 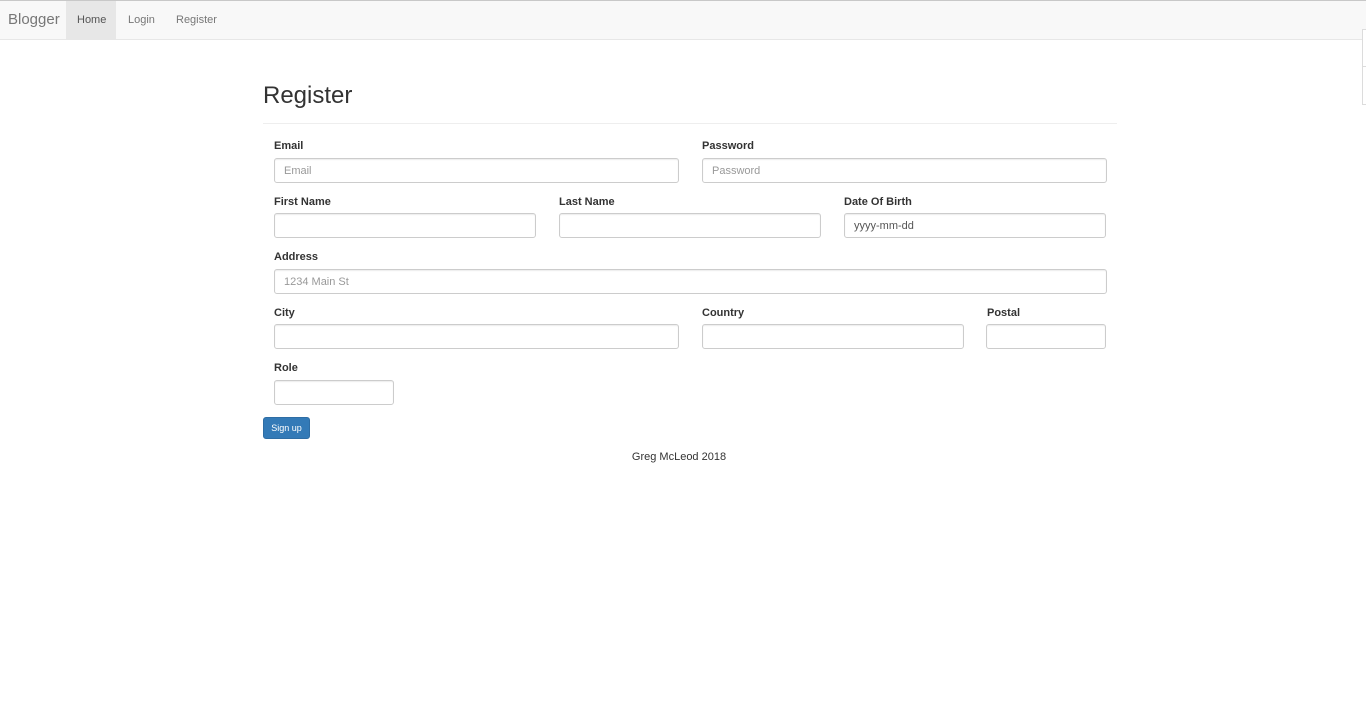 What do you see at coordinates (679, 457) in the screenshot?
I see `footer-text: Greg McLeod 2018` at bounding box center [679, 457].